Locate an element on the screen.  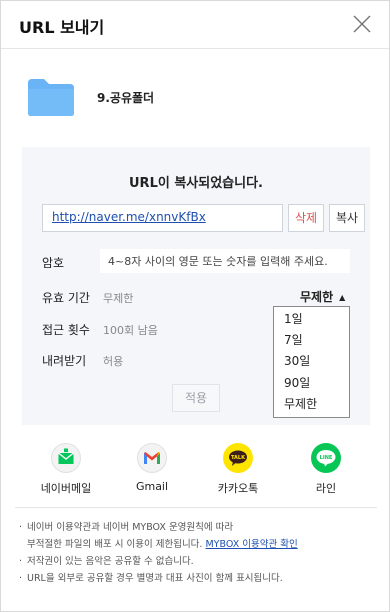
share-targets: 네이버메일 Gmail TALK 카카오톡 LINE 라인 is located at coordinates (195, 469).